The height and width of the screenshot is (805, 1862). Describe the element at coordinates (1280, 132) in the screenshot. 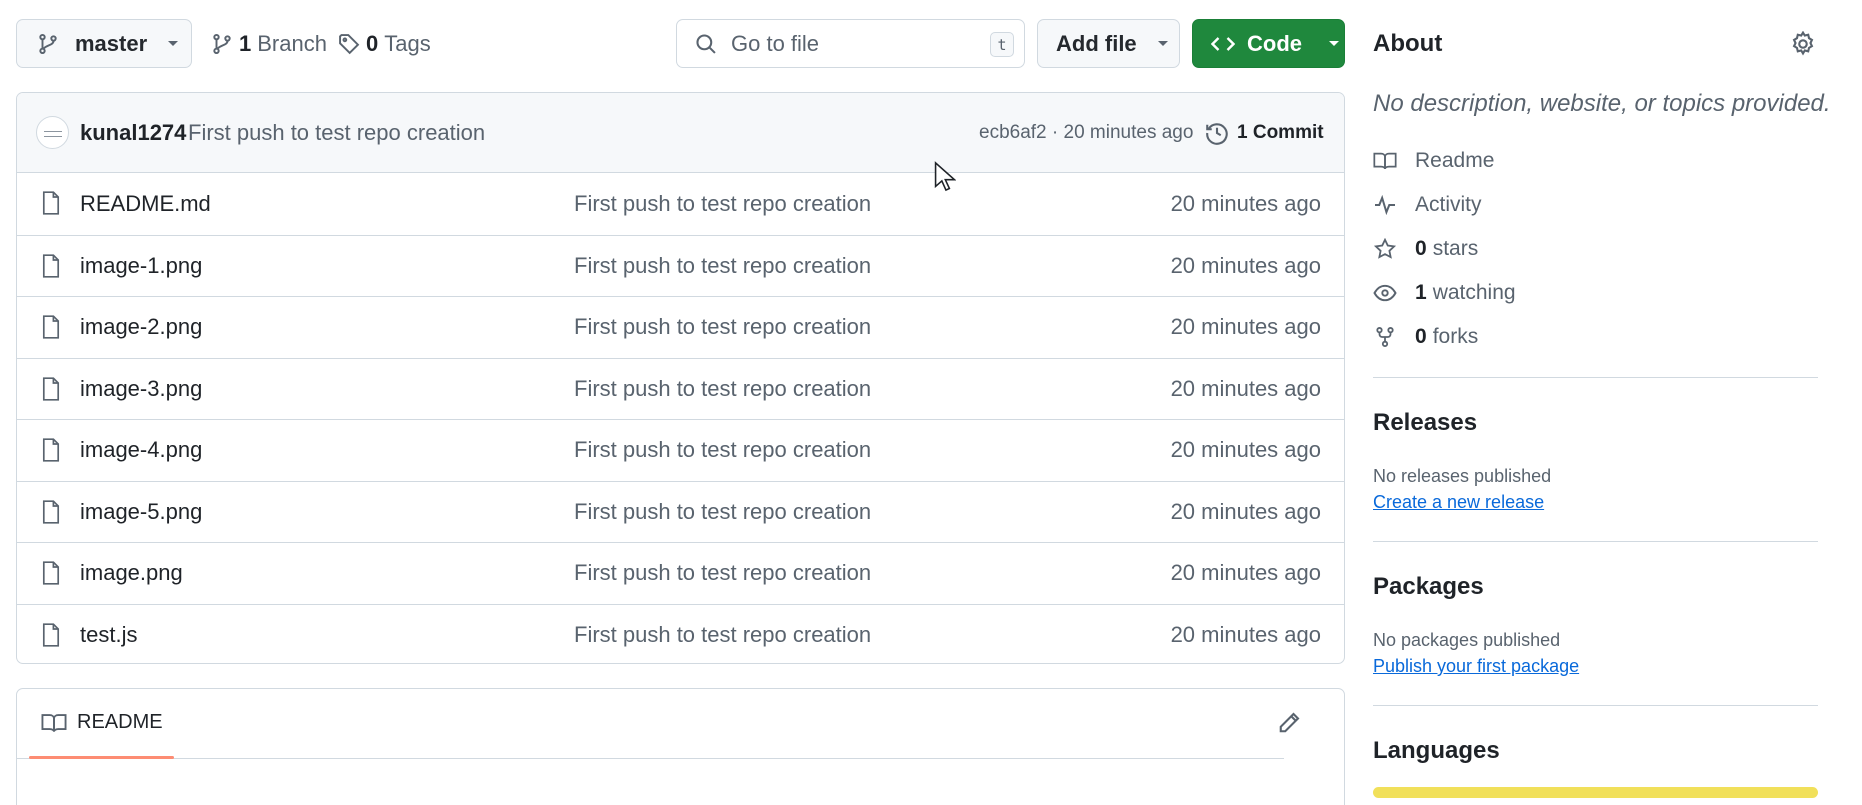

I see `commit-count-label: 1 Commit` at that location.